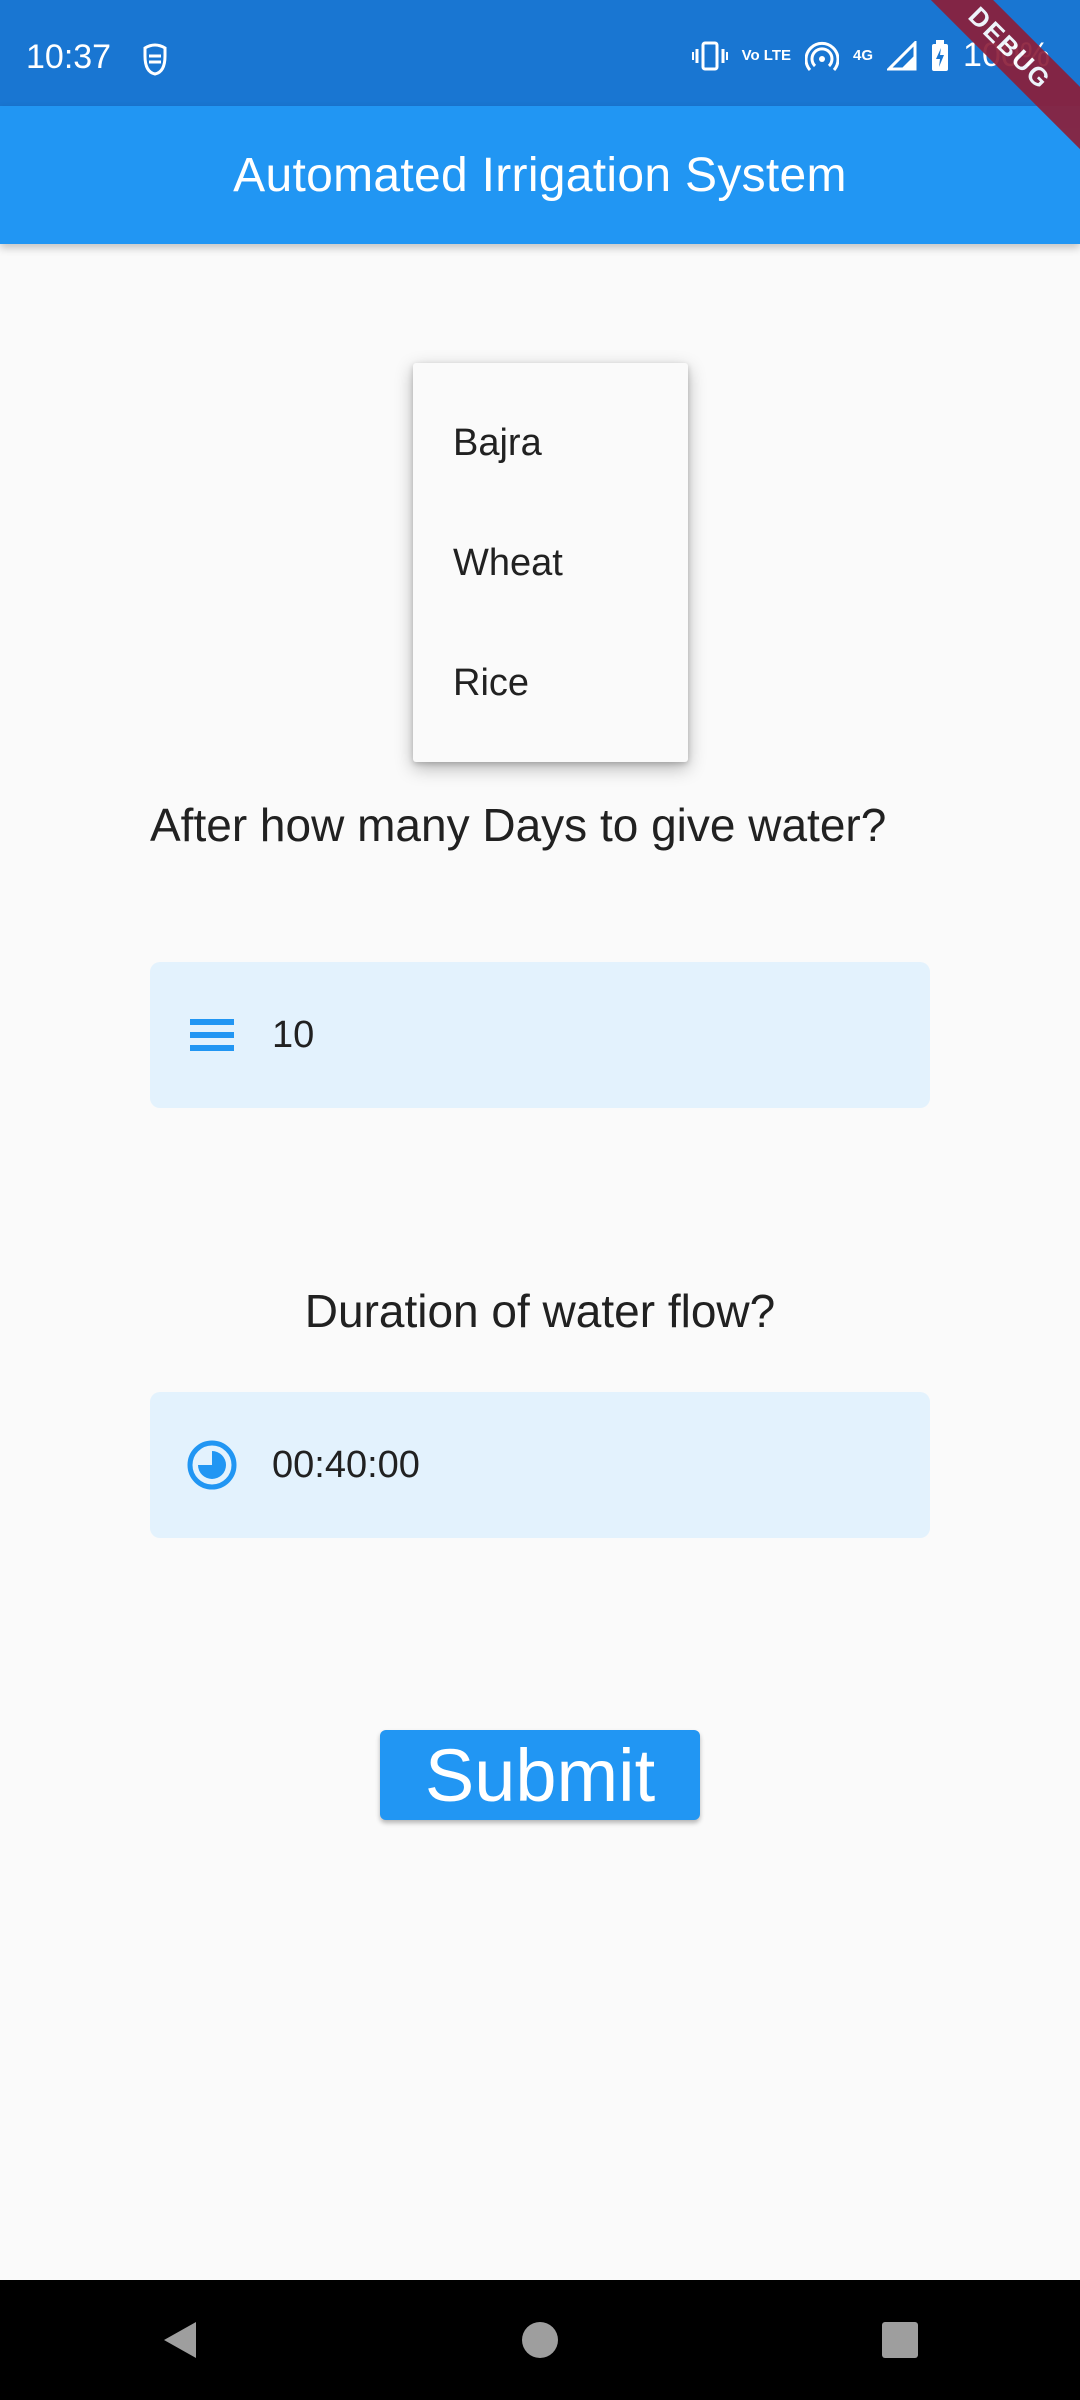 This screenshot has width=1080, height=2400. Describe the element at coordinates (940, 55) in the screenshot. I see `battery-icon` at that location.